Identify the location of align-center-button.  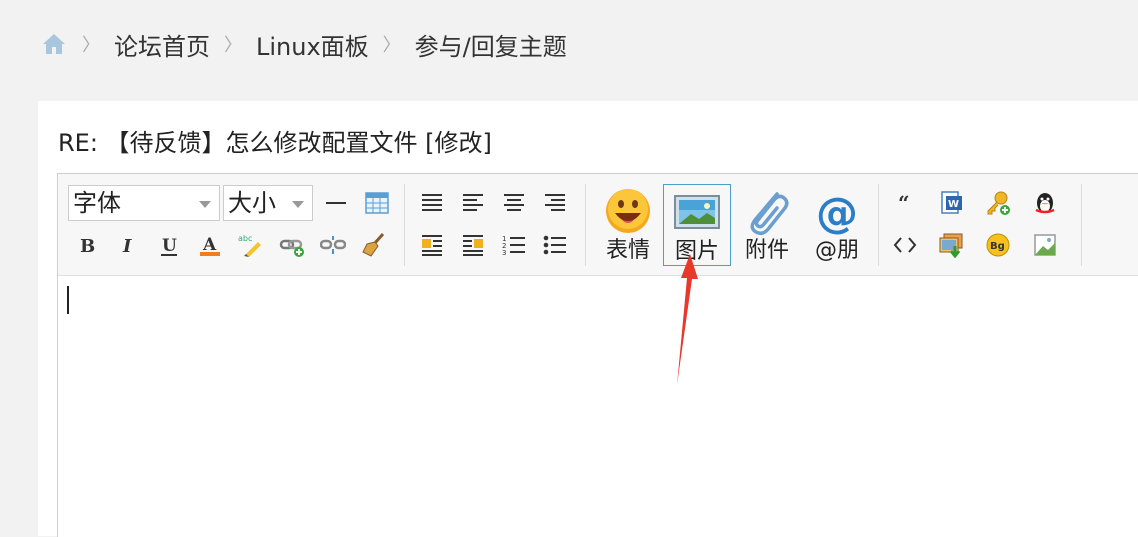
(514, 203).